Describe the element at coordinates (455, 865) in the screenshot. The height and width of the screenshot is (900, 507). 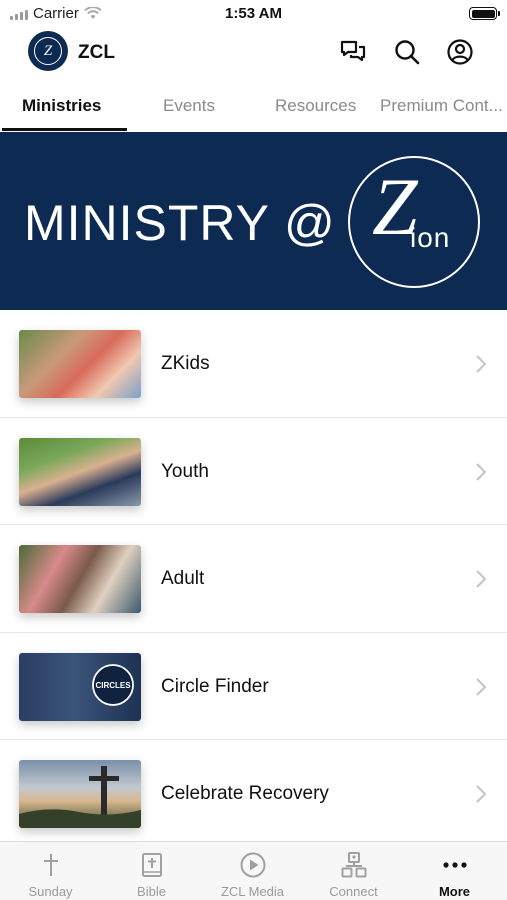
I see `more-icon` at that location.